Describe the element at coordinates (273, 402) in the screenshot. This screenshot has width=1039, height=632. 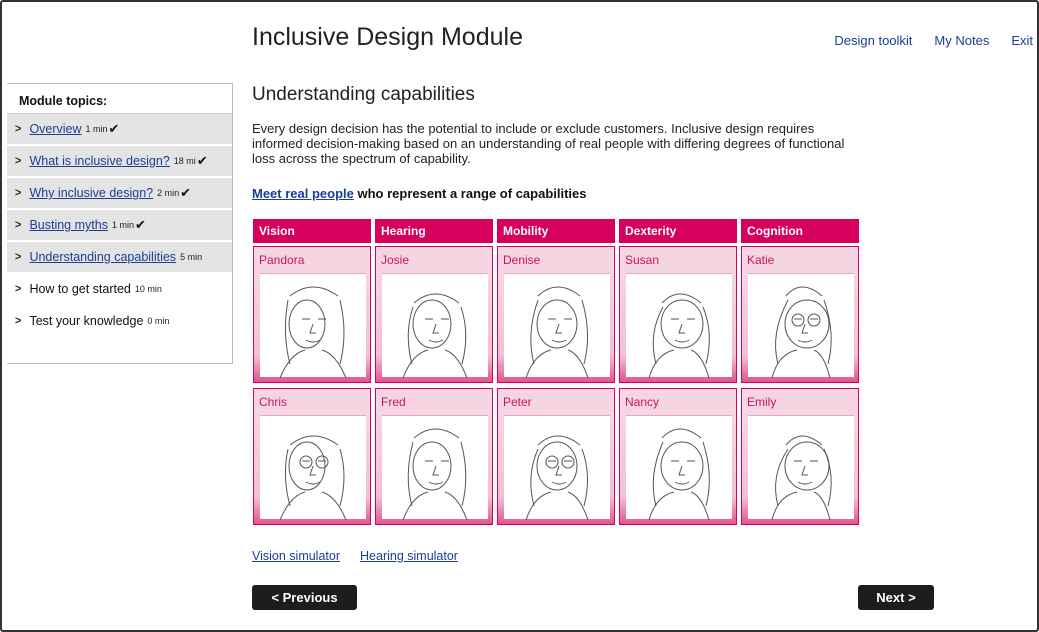
I see `person-name: Chris` at that location.